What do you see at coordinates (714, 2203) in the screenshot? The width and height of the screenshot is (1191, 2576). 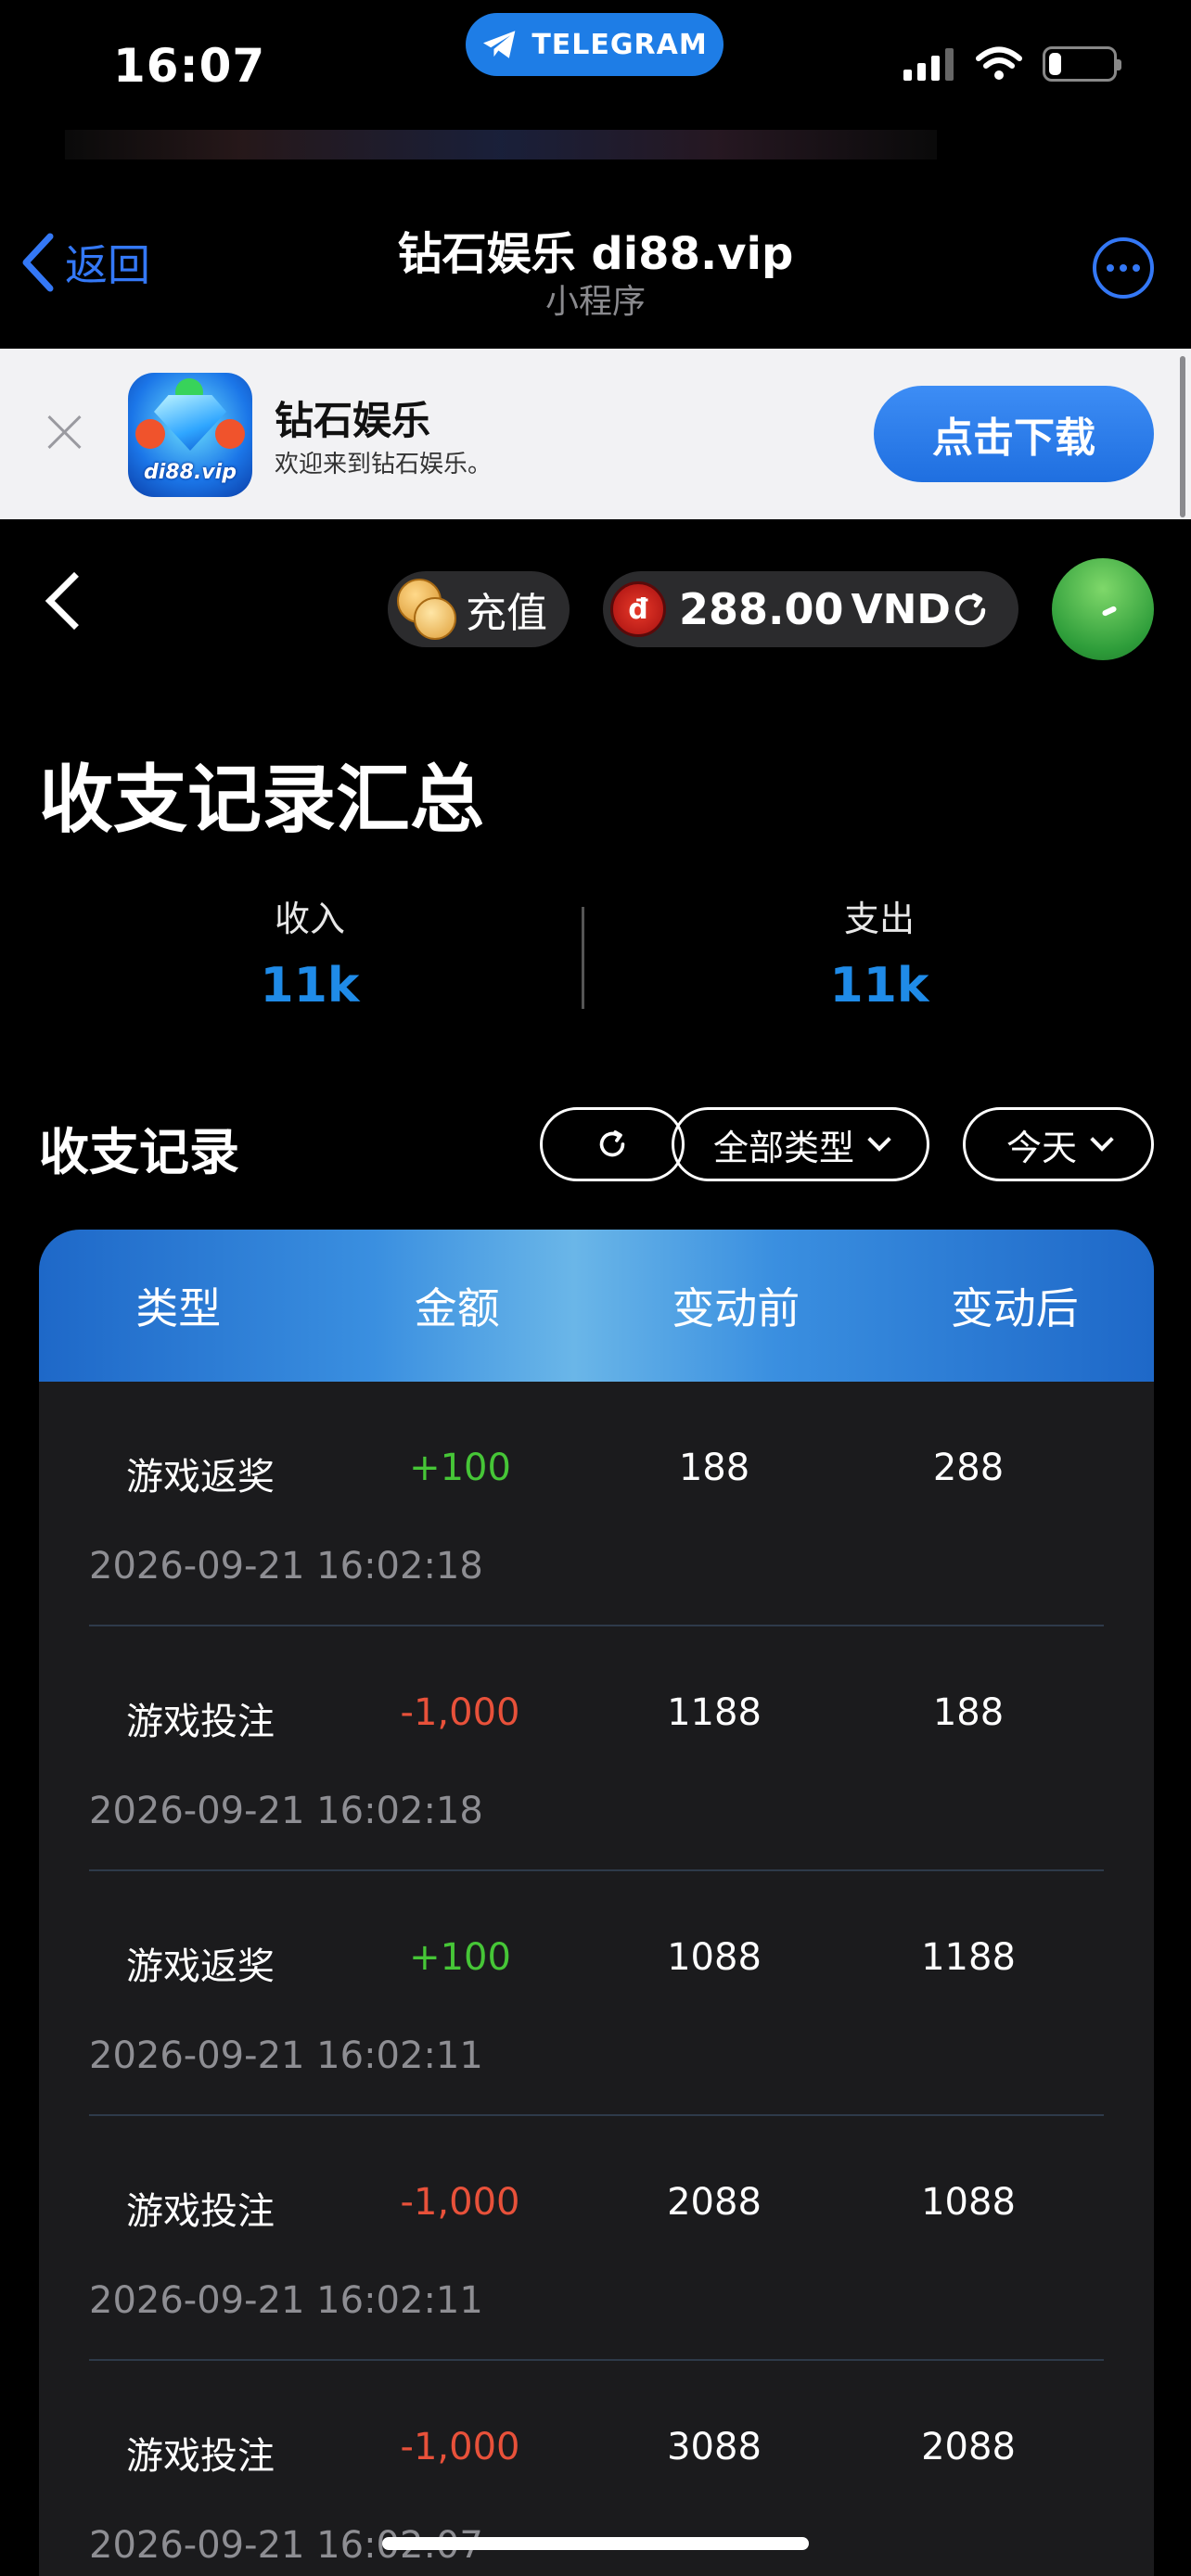 I see `row-before: 2088` at bounding box center [714, 2203].